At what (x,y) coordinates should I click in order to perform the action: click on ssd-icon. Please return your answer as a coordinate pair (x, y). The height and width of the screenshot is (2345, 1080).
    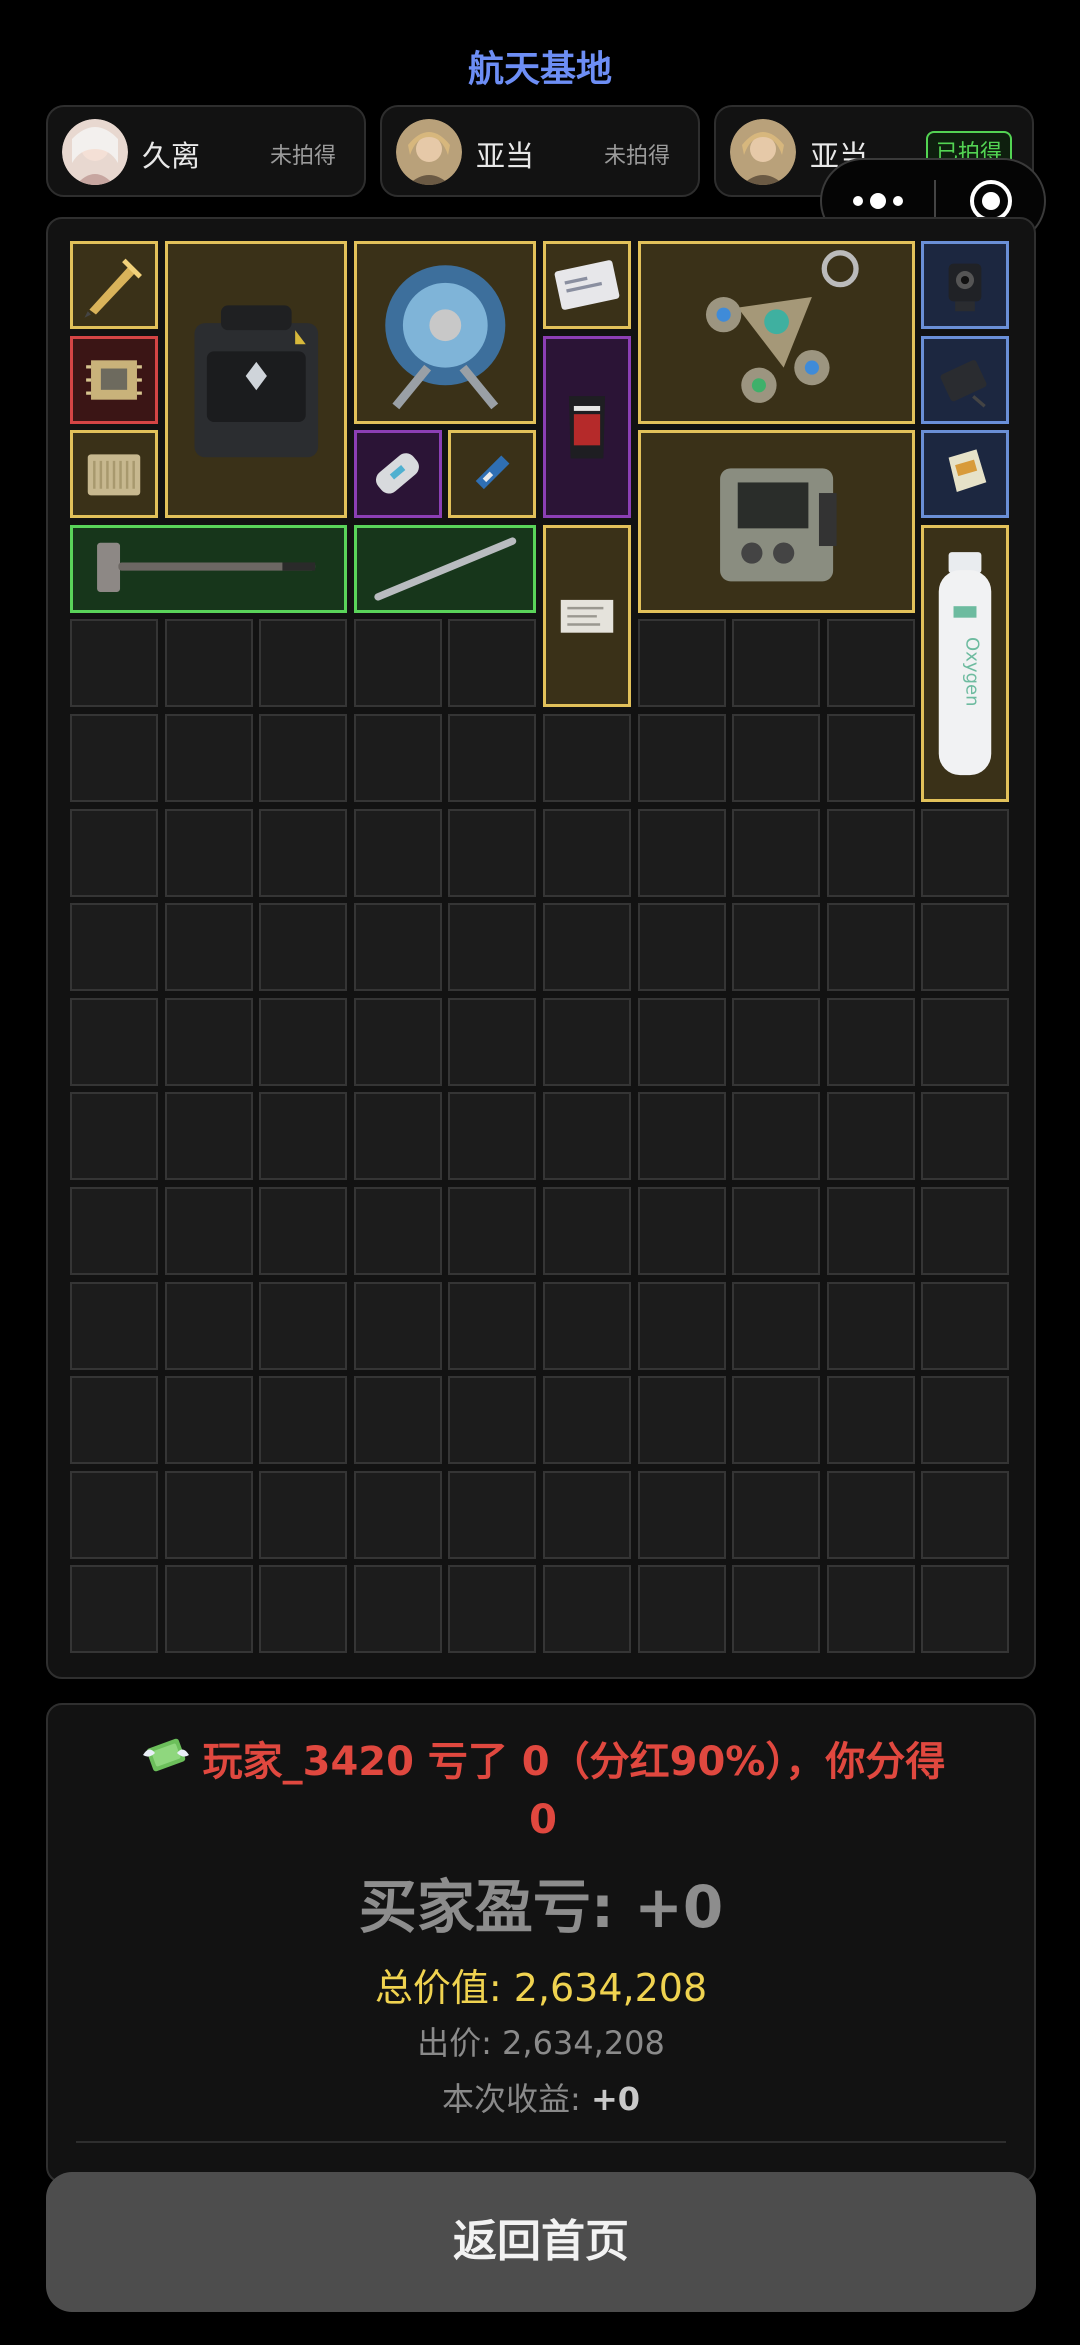
    Looking at the image, I should click on (492, 474).